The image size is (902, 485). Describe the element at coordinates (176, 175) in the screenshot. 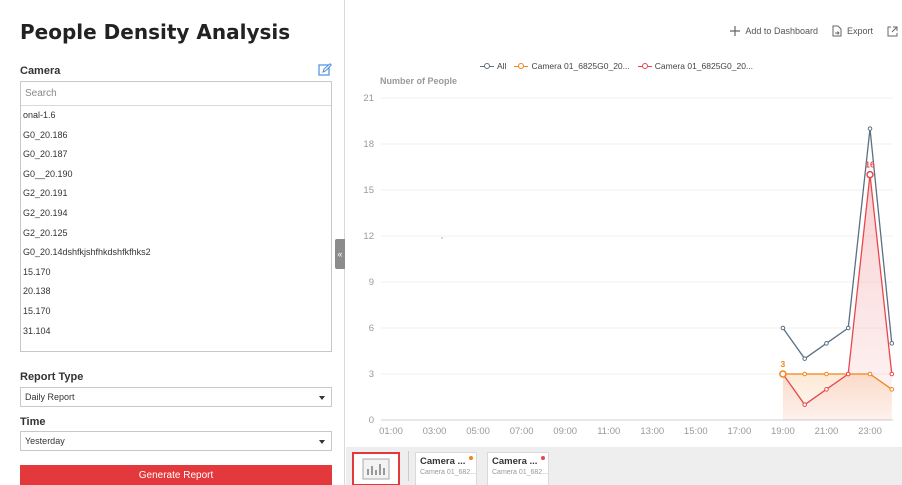

I see `camera-item: G0__20.190` at that location.